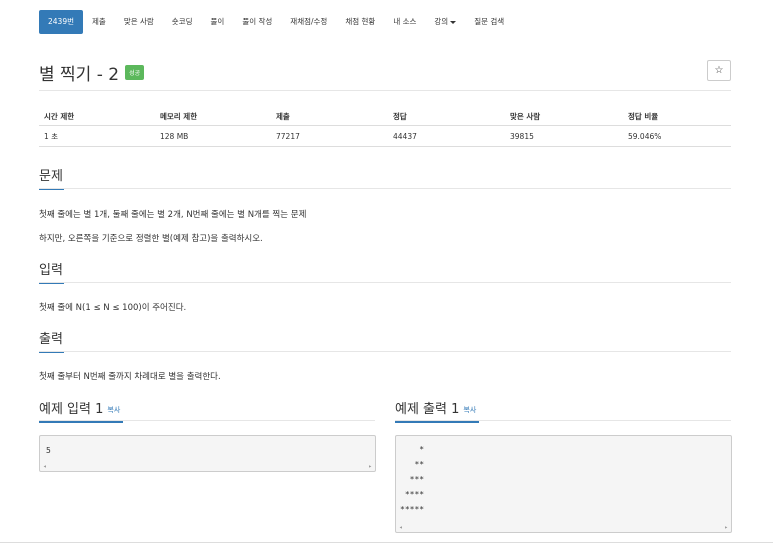  I want to click on title-divider, so click(385, 90).